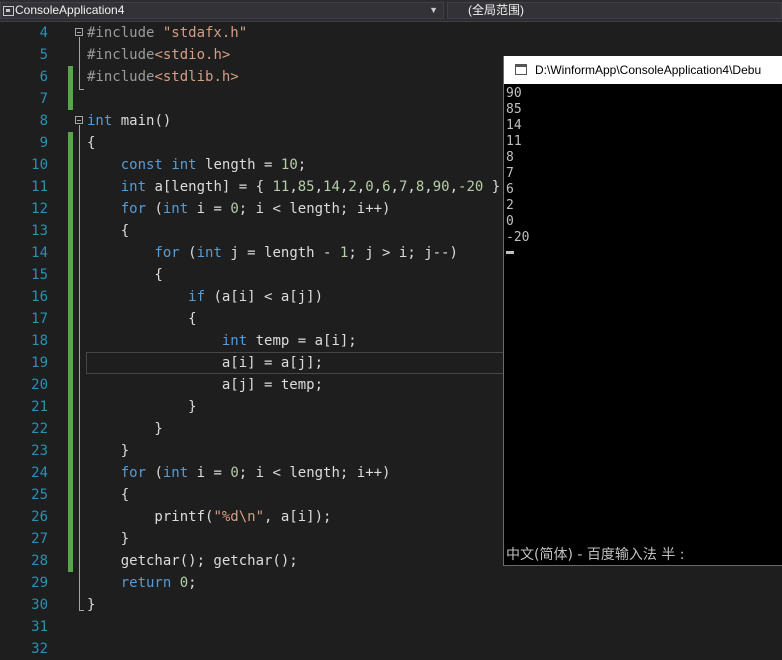  What do you see at coordinates (403, 253) in the screenshot?
I see `code-token: ; j > i; j--)` at bounding box center [403, 253].